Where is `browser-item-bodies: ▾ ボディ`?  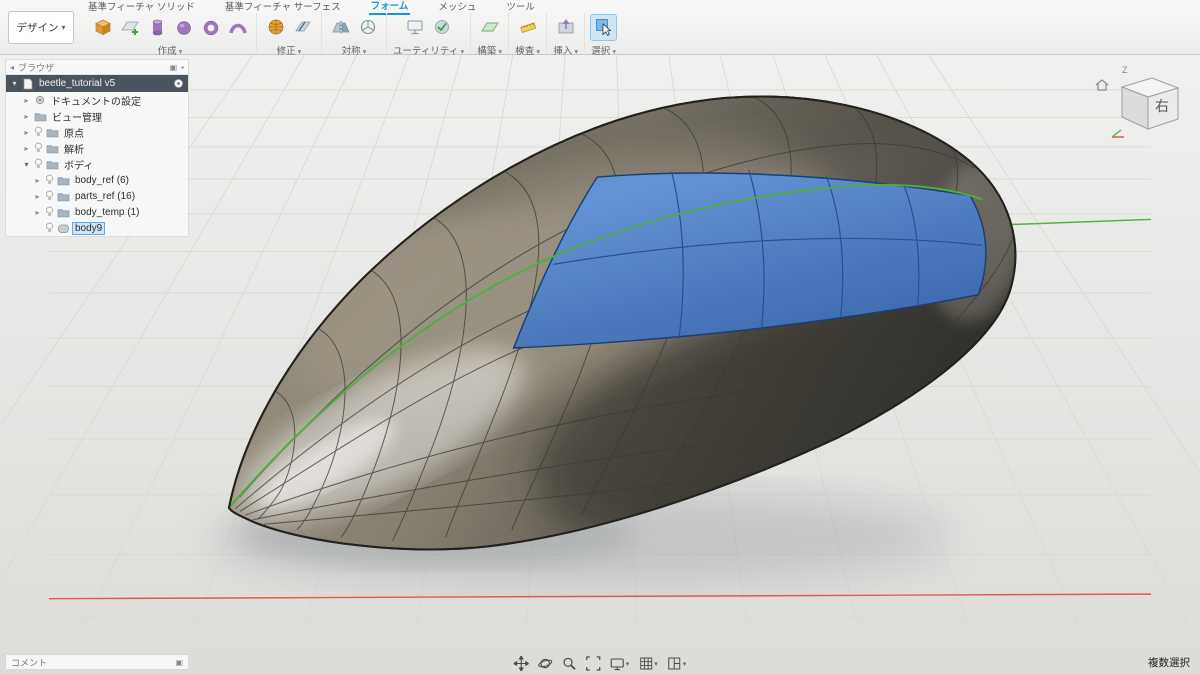 browser-item-bodies: ▾ ボディ is located at coordinates (97, 164).